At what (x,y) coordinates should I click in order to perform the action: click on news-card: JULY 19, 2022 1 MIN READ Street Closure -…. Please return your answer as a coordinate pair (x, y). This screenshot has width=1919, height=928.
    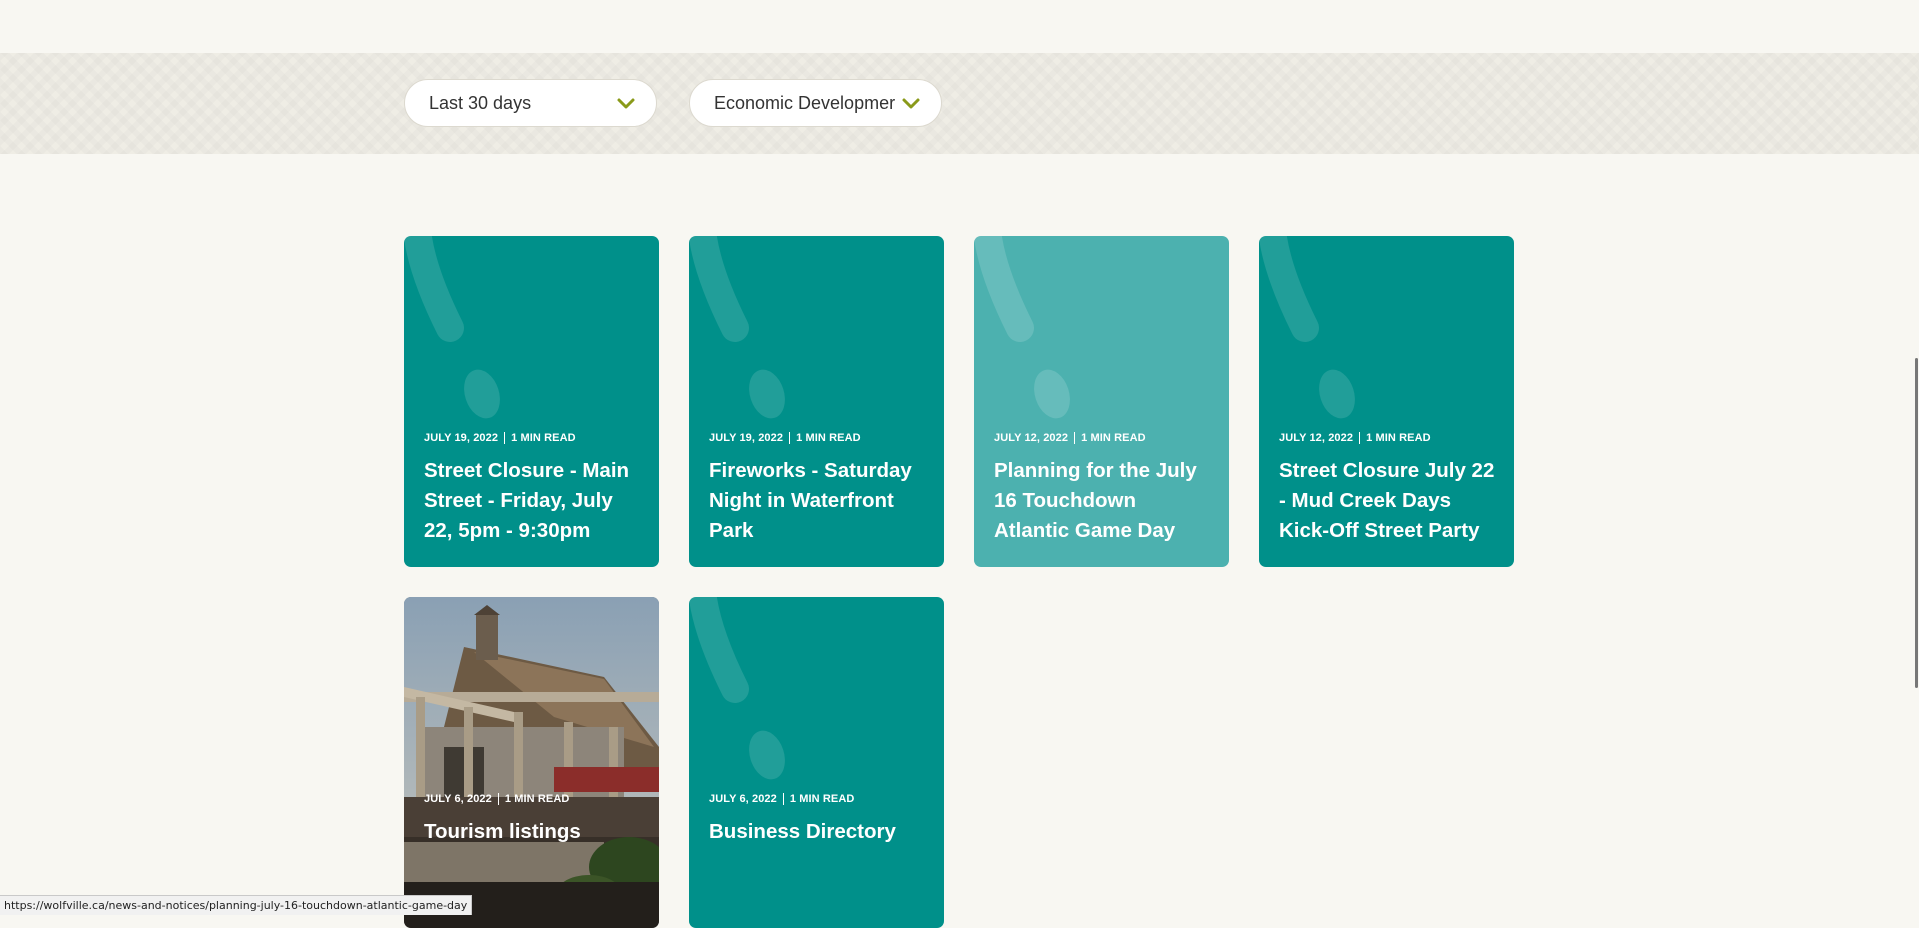
    Looking at the image, I should click on (531, 401).